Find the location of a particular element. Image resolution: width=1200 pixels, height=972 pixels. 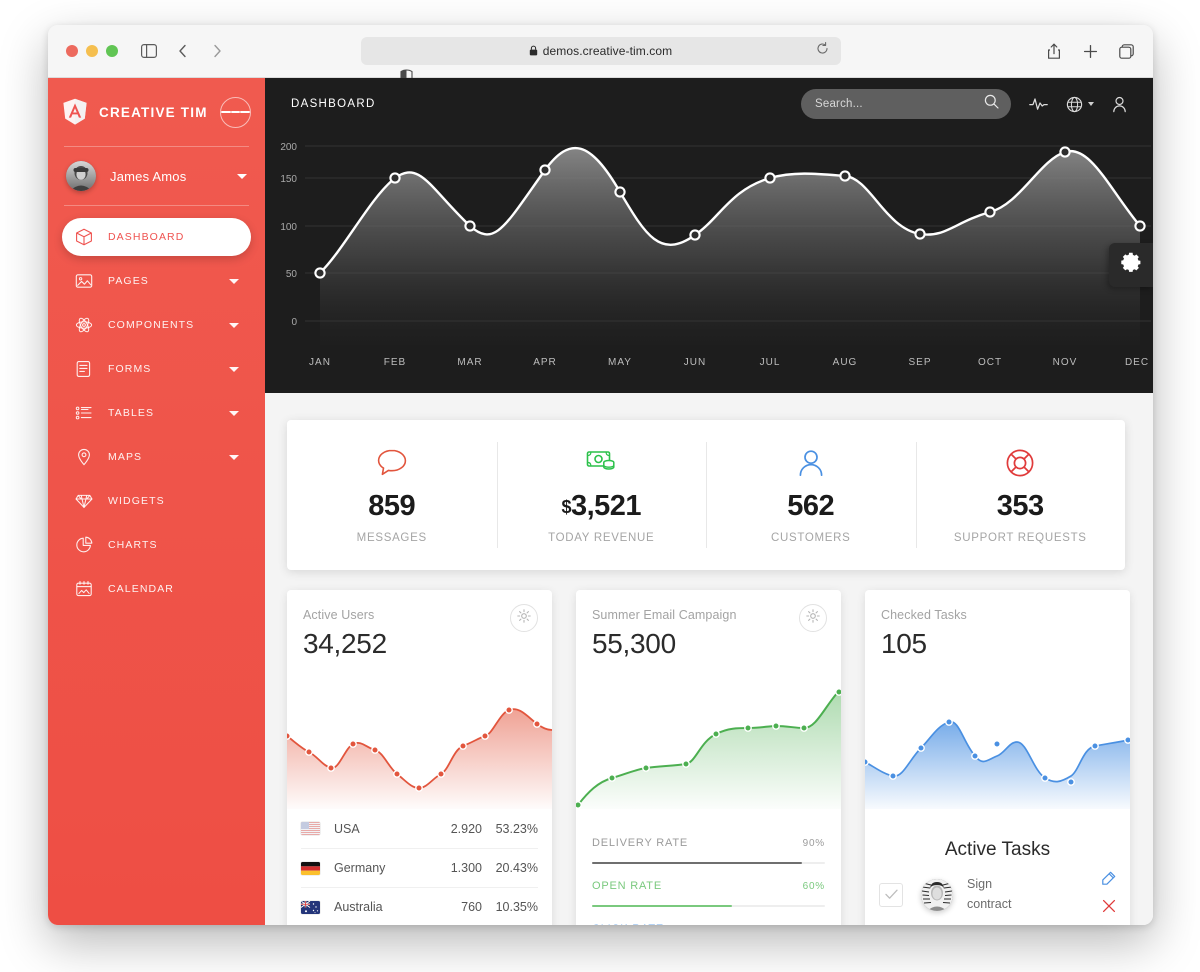

close-icon is located at coordinates (1109, 908).